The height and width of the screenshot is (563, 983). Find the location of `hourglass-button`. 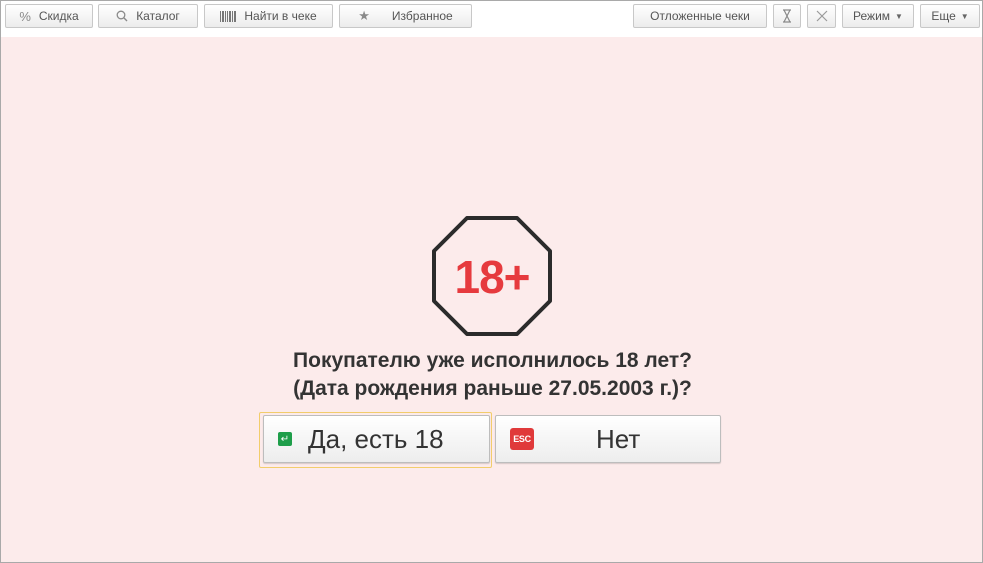

hourglass-button is located at coordinates (787, 16).